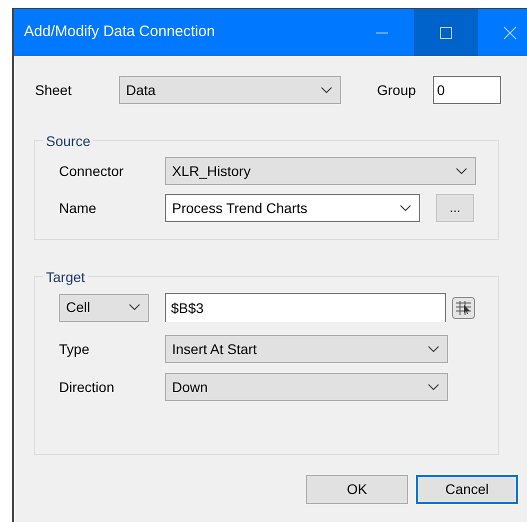  Describe the element at coordinates (87, 387) in the screenshot. I see `field-label: Direction` at that location.